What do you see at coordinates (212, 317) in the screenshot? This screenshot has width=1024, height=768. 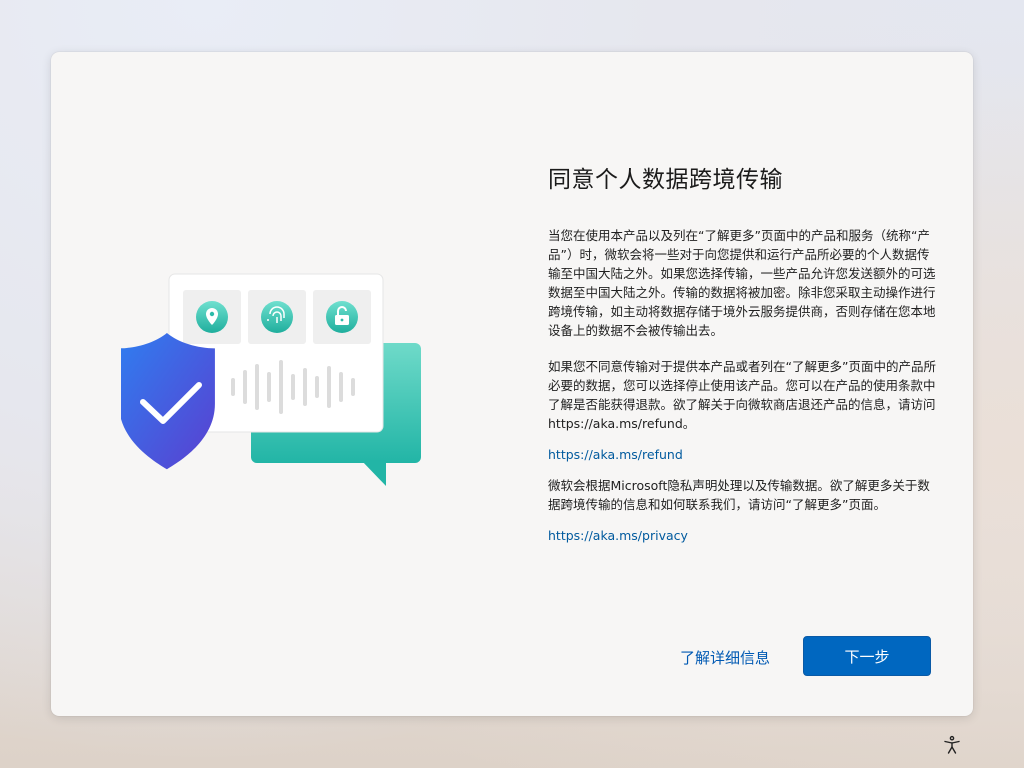 I see `location-pin-icon` at bounding box center [212, 317].